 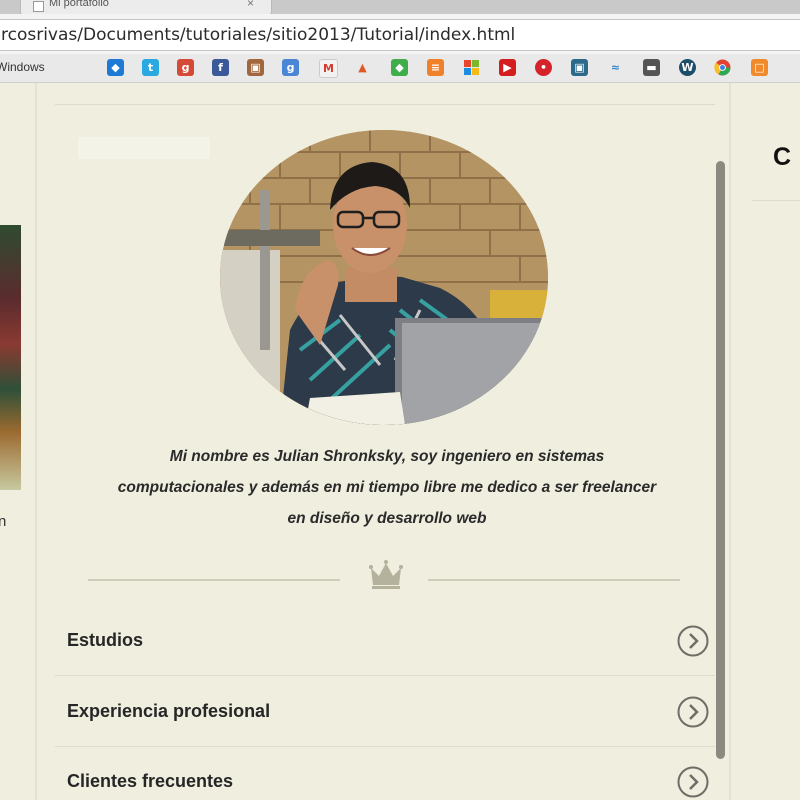 What do you see at coordinates (79, 4) in the screenshot?
I see `tab-title: Mi portafolio` at bounding box center [79, 4].